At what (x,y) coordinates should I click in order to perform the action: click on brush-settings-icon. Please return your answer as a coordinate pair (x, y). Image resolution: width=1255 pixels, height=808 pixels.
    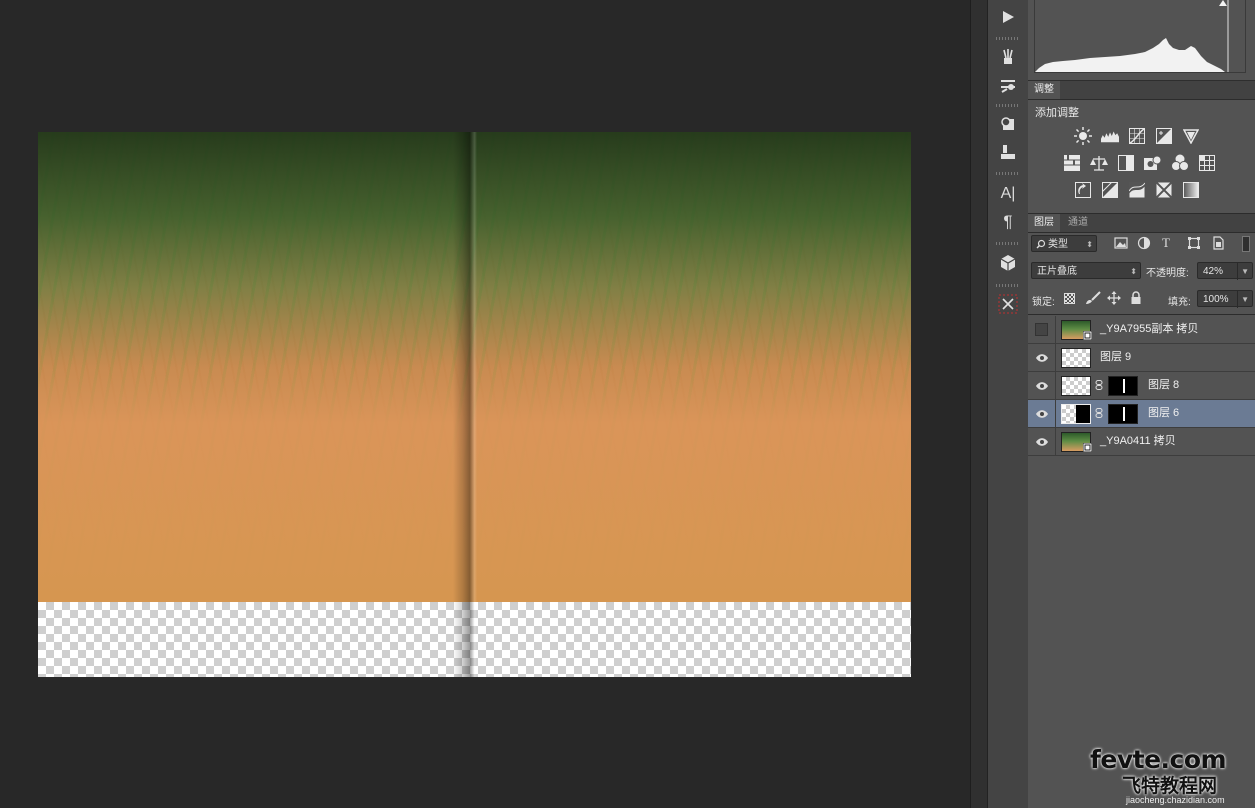
    Looking at the image, I should click on (1008, 85).